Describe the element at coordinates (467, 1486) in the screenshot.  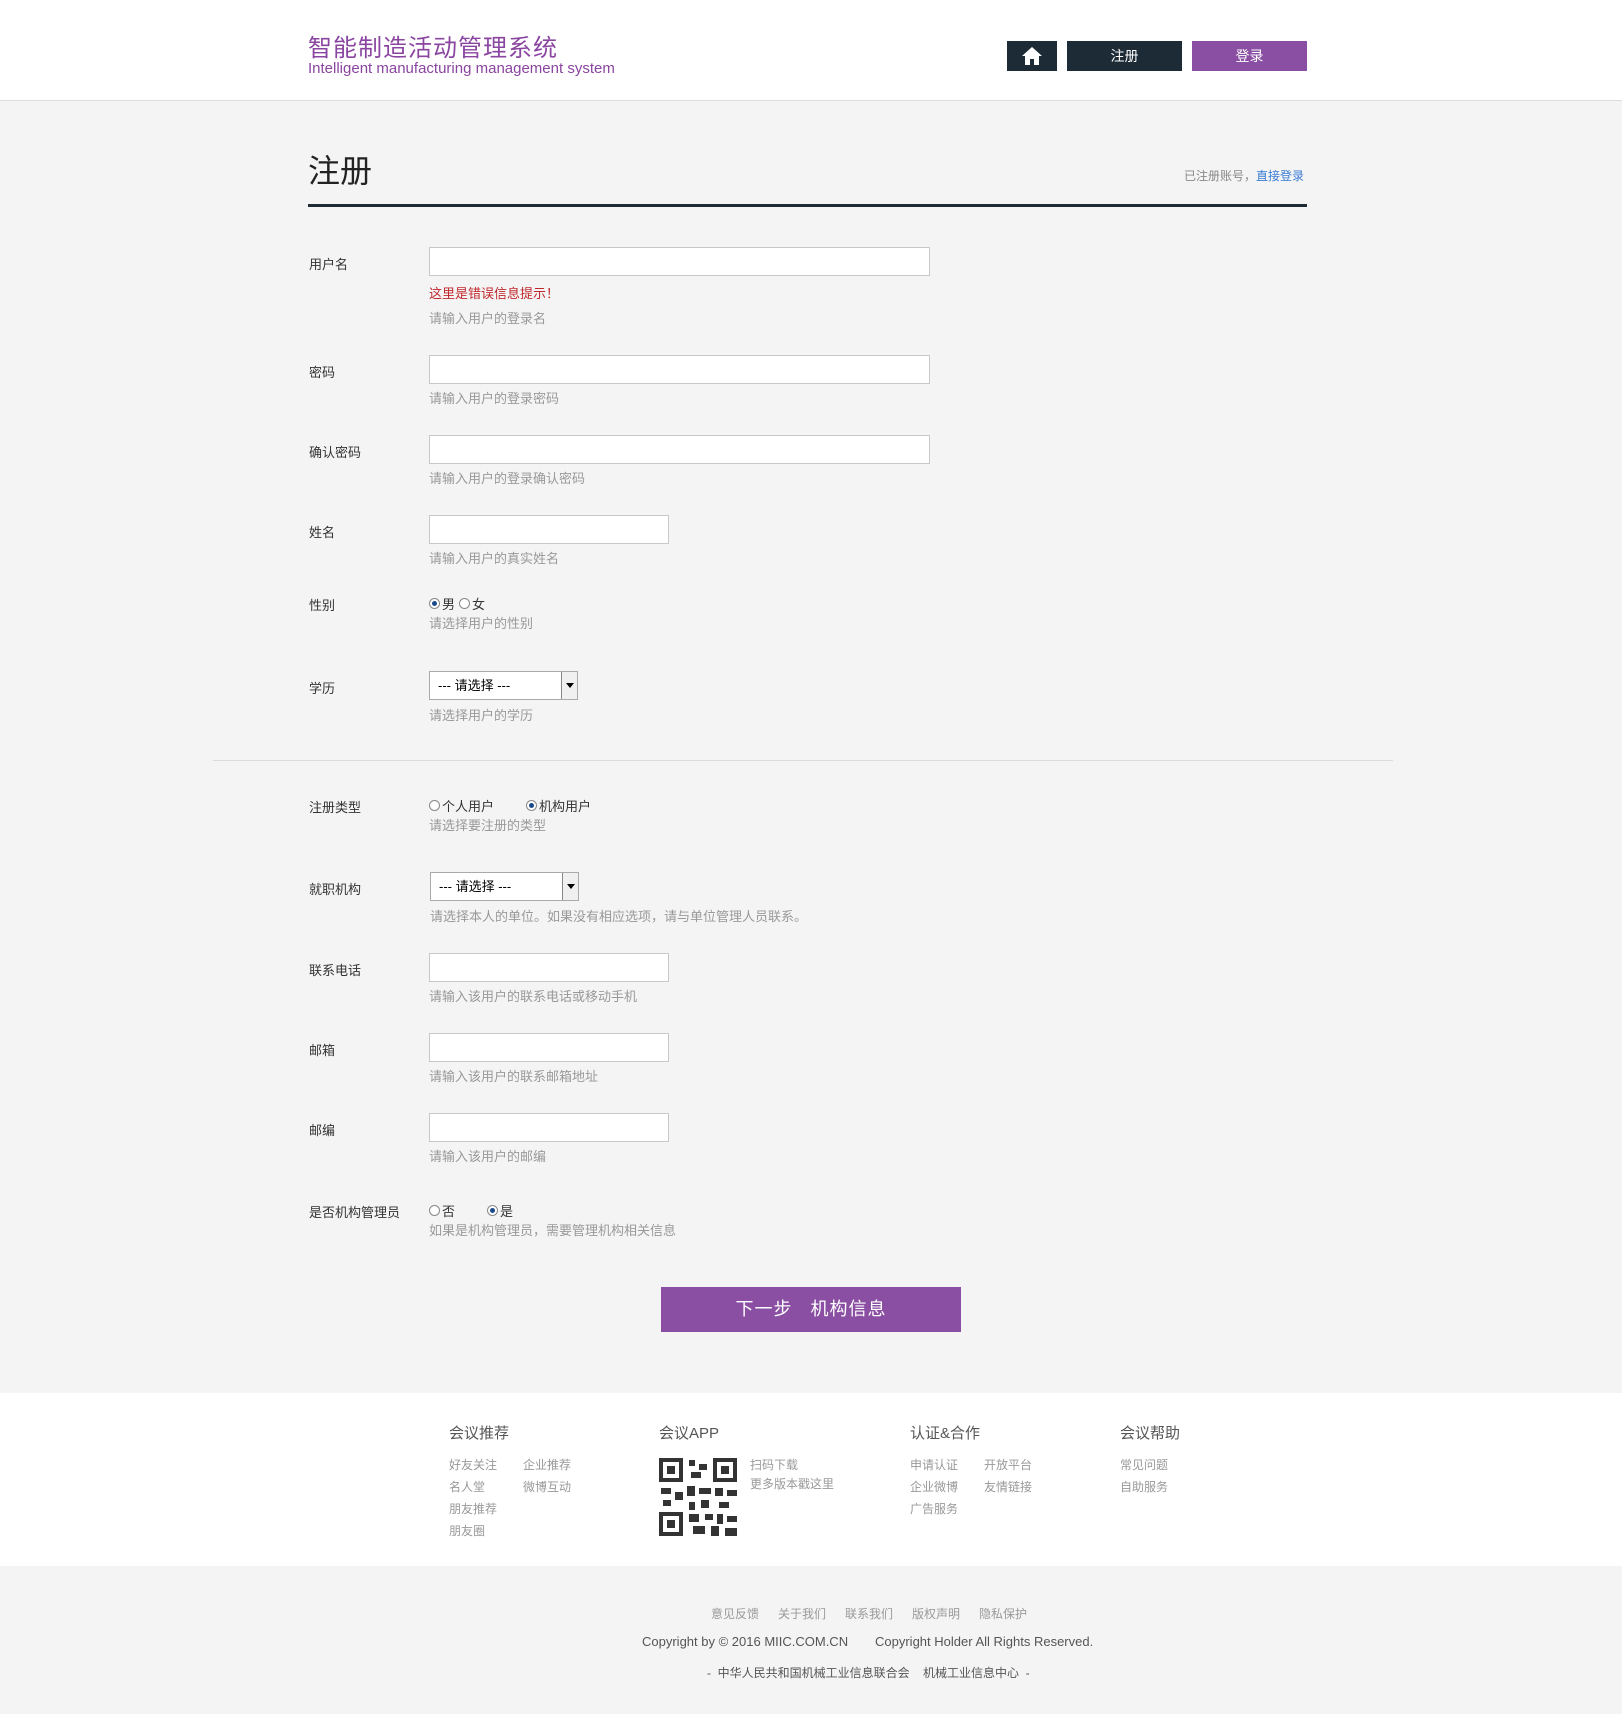
I see `footer-link: 名人堂` at that location.